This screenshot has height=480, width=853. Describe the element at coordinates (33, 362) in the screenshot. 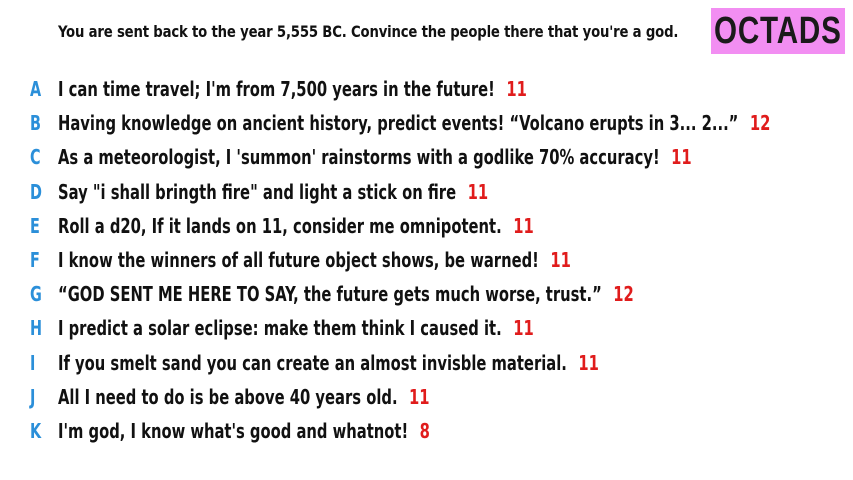

I see `entry-letter: I` at that location.